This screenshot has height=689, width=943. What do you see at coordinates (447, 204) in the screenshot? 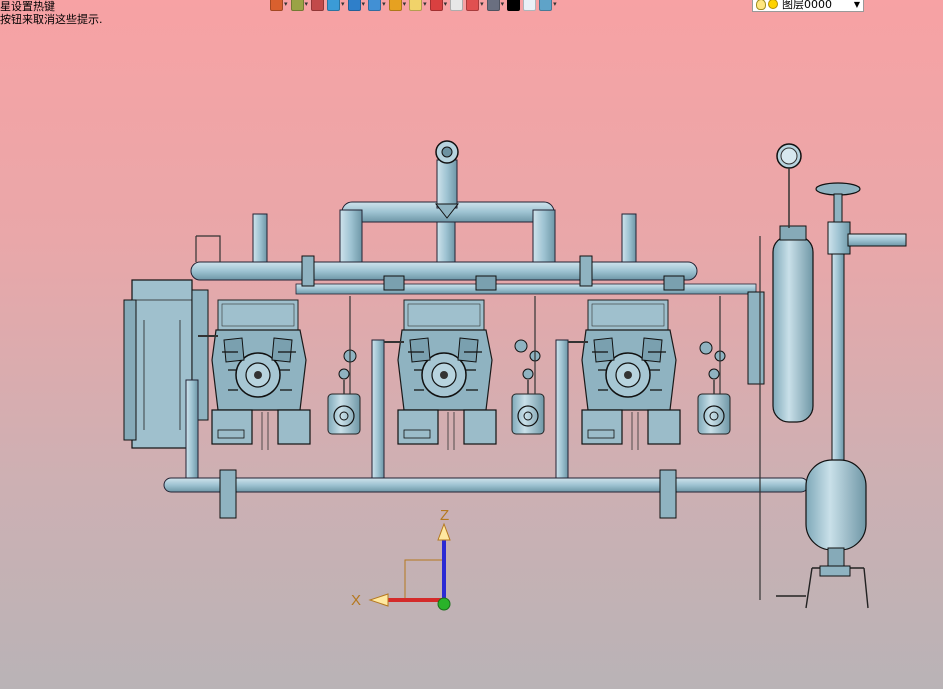
I see `suction-header` at bounding box center [447, 204].